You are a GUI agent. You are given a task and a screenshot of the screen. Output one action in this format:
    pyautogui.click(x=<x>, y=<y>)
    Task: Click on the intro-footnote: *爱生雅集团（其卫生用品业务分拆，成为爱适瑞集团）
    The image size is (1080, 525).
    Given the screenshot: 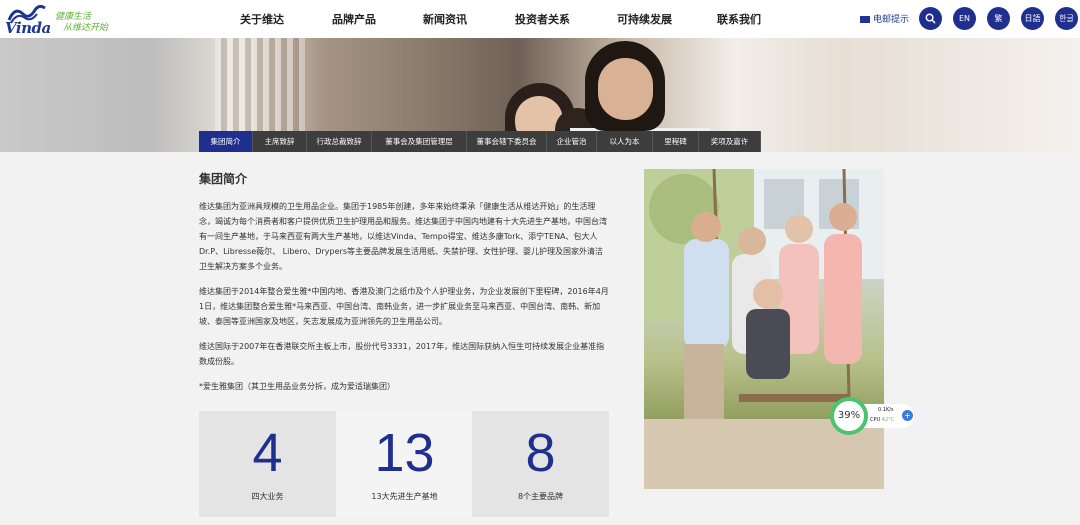 What is the action you would take?
    pyautogui.click(x=297, y=386)
    